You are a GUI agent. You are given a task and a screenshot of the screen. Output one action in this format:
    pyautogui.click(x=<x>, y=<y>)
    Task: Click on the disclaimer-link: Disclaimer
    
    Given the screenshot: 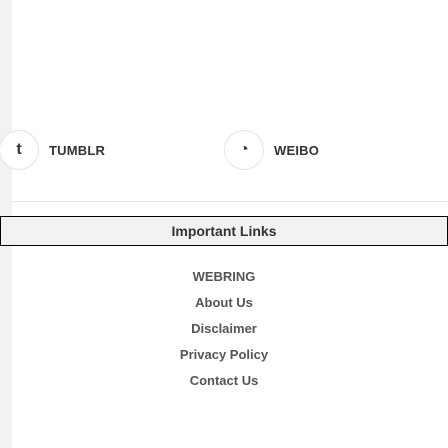 What is the action you would take?
    pyautogui.click(x=224, y=328)
    